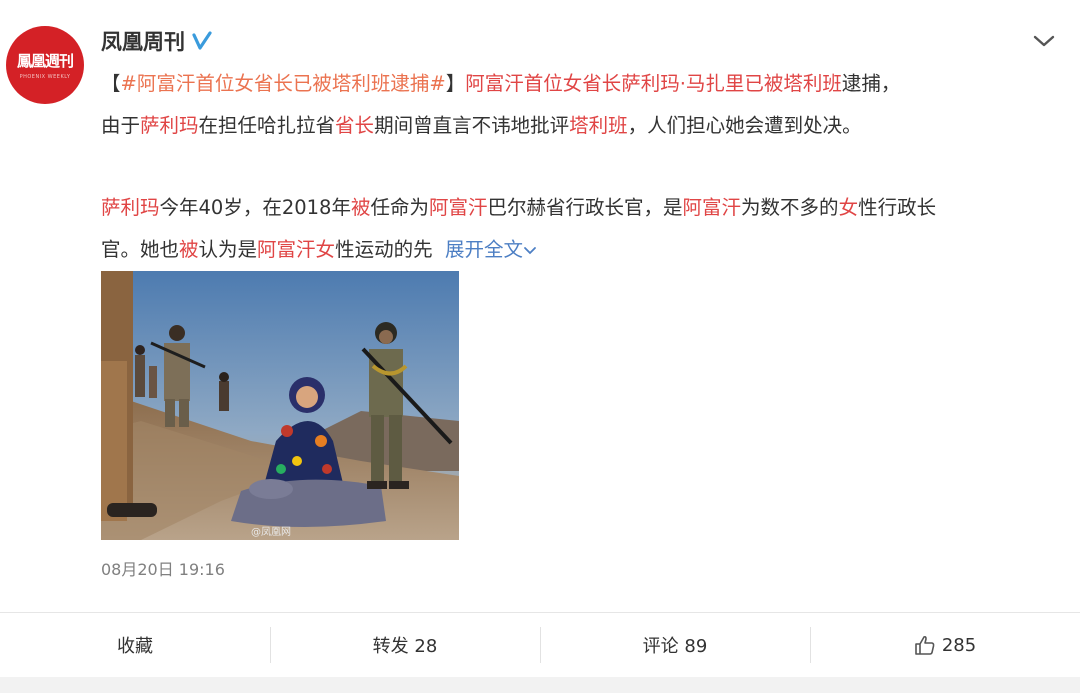 This screenshot has width=1080, height=693. Describe the element at coordinates (598, 125) in the screenshot. I see `keyword-highlight: 塔利班` at that location.